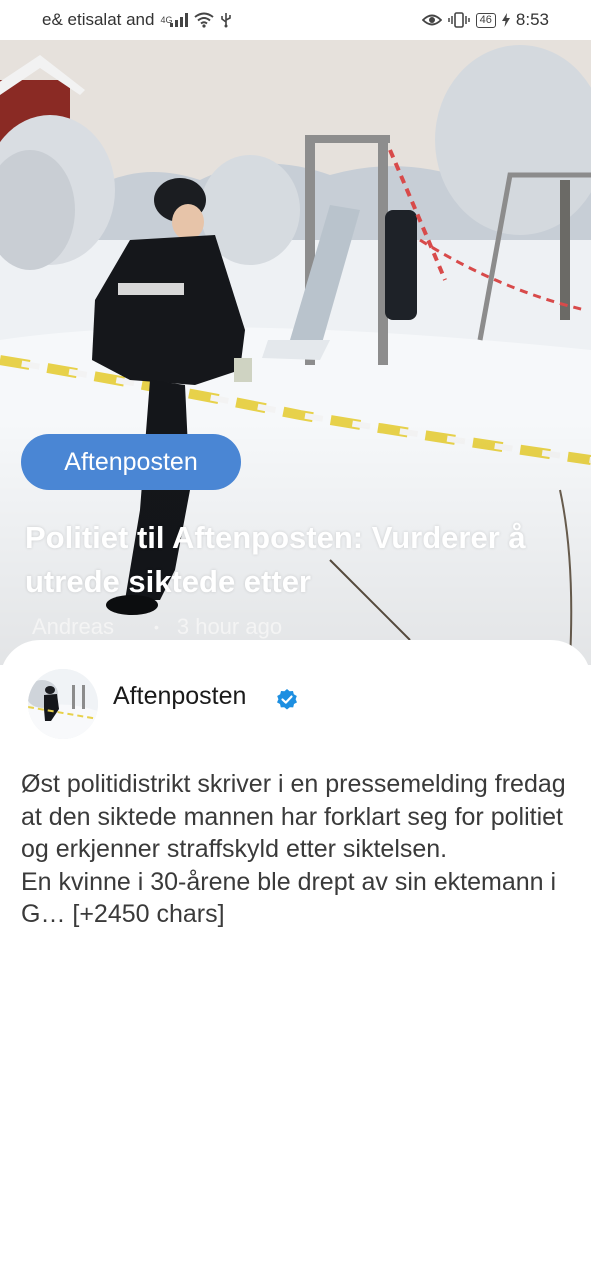 The width and height of the screenshot is (591, 1280). I want to click on battery-icon: 46, so click(485, 20).